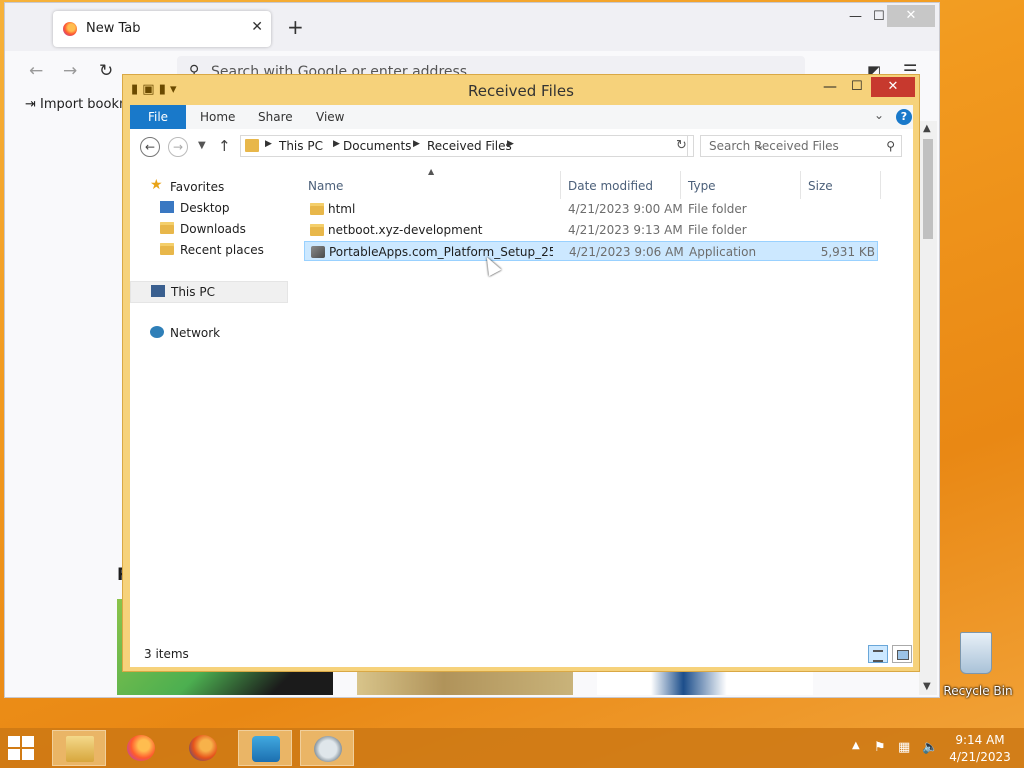 The height and width of the screenshot is (768, 1024). I want to click on show-hidden-icons-chevron-icon: ▲, so click(856, 745).